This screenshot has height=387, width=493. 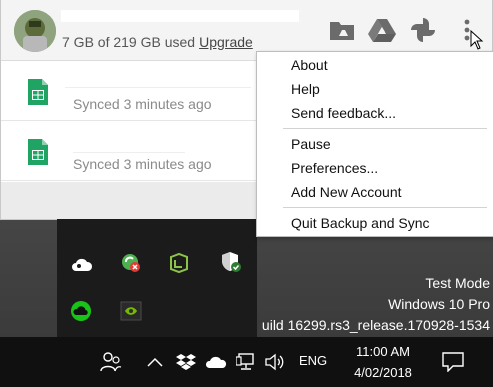 I want to click on action-center-icon, so click(x=453, y=362).